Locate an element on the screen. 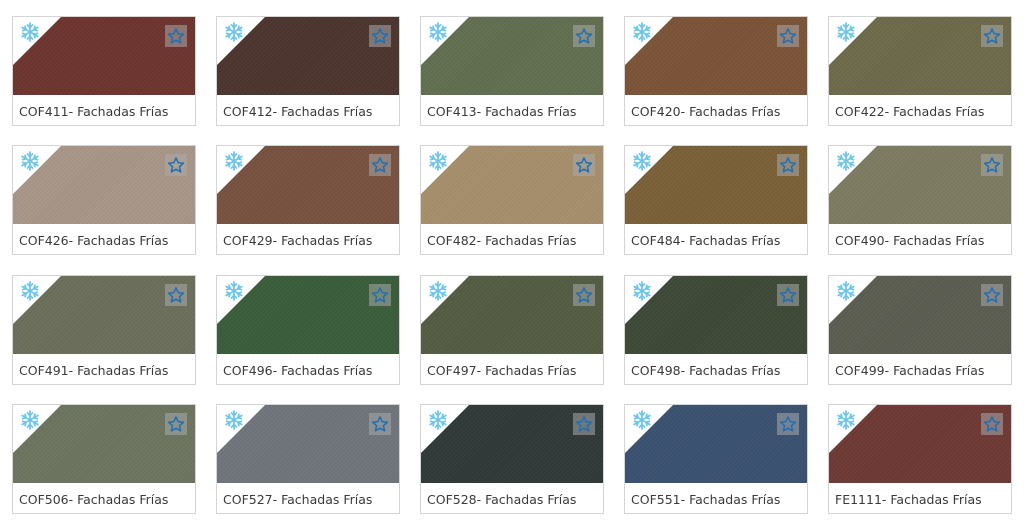 Image resolution: width=1024 pixels, height=526 pixels. color-card: COF527- Fachadas Frías is located at coordinates (308, 459).